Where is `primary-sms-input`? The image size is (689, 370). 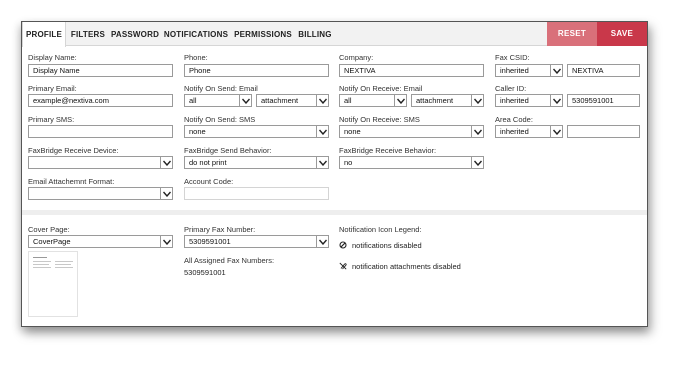
primary-sms-input is located at coordinates (100, 131).